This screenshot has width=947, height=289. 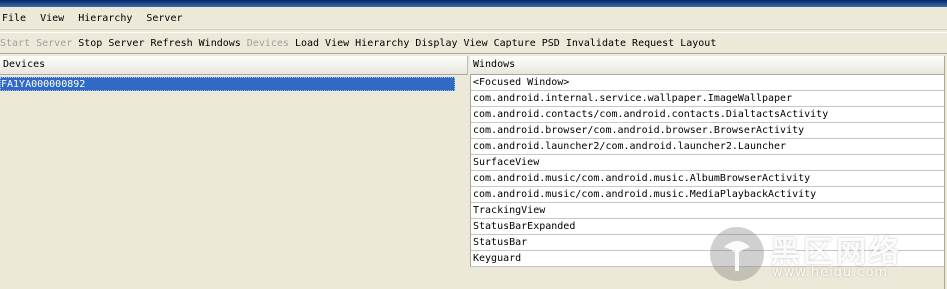 What do you see at coordinates (234, 65) in the screenshot?
I see `devices-column-header: Devices` at bounding box center [234, 65].